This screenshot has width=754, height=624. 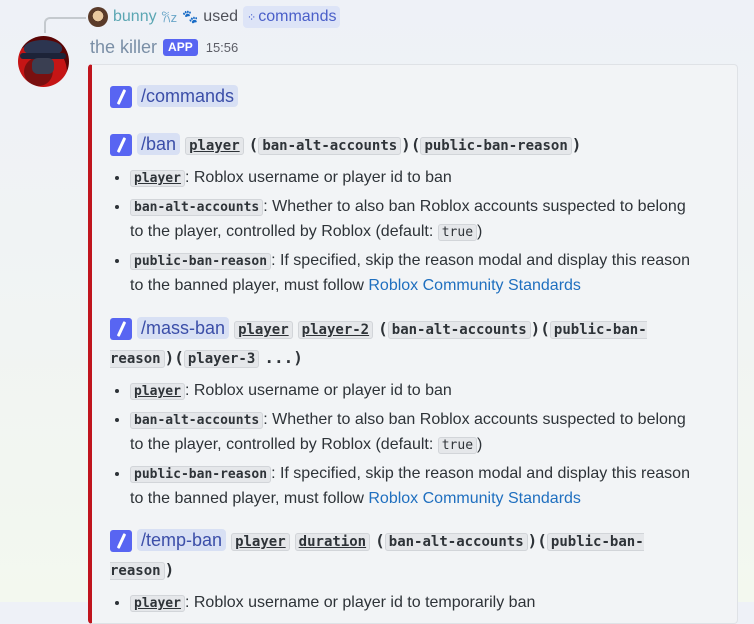 What do you see at coordinates (180, 47) in the screenshot?
I see `app-badge: APP` at bounding box center [180, 47].